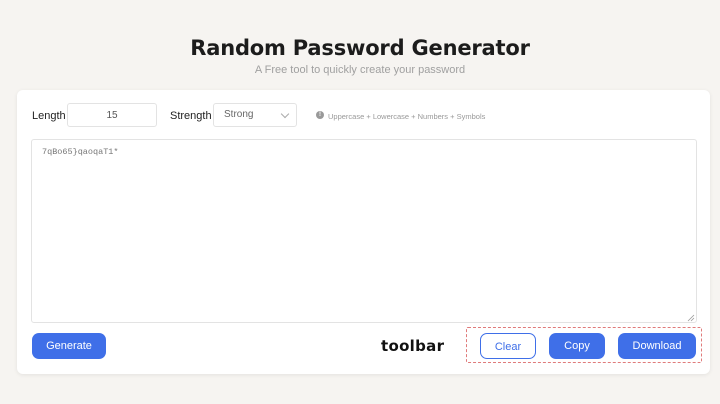 The height and width of the screenshot is (404, 720). What do you see at coordinates (320, 115) in the screenshot?
I see `info-icon: !` at bounding box center [320, 115].